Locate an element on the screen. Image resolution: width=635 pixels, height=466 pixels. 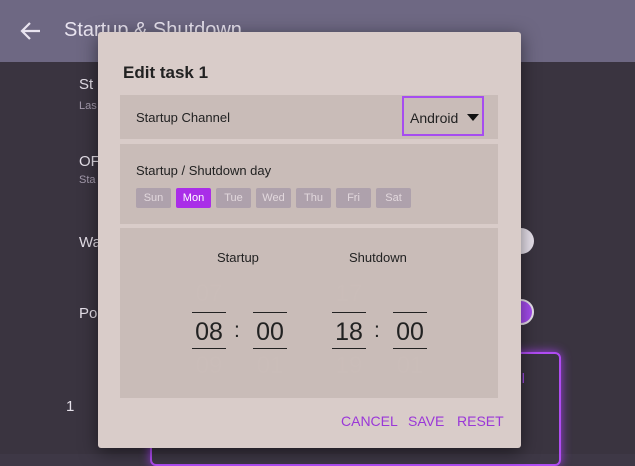
shutdown-hour-value: 18 is located at coordinates (349, 332).